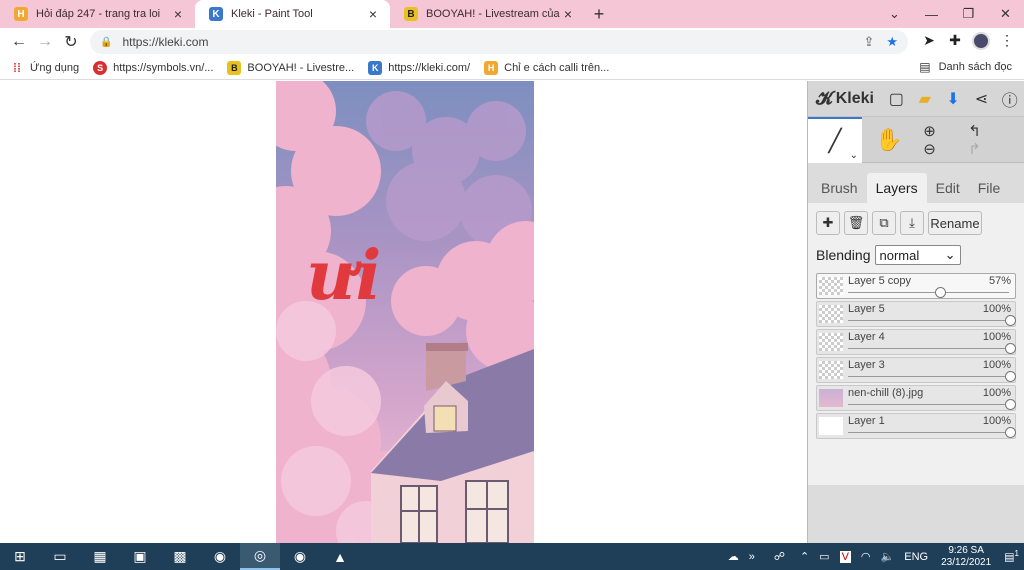 The width and height of the screenshot is (1024, 570). I want to click on reading-list-button: ▤ Danh sách đọc, so click(965, 67).